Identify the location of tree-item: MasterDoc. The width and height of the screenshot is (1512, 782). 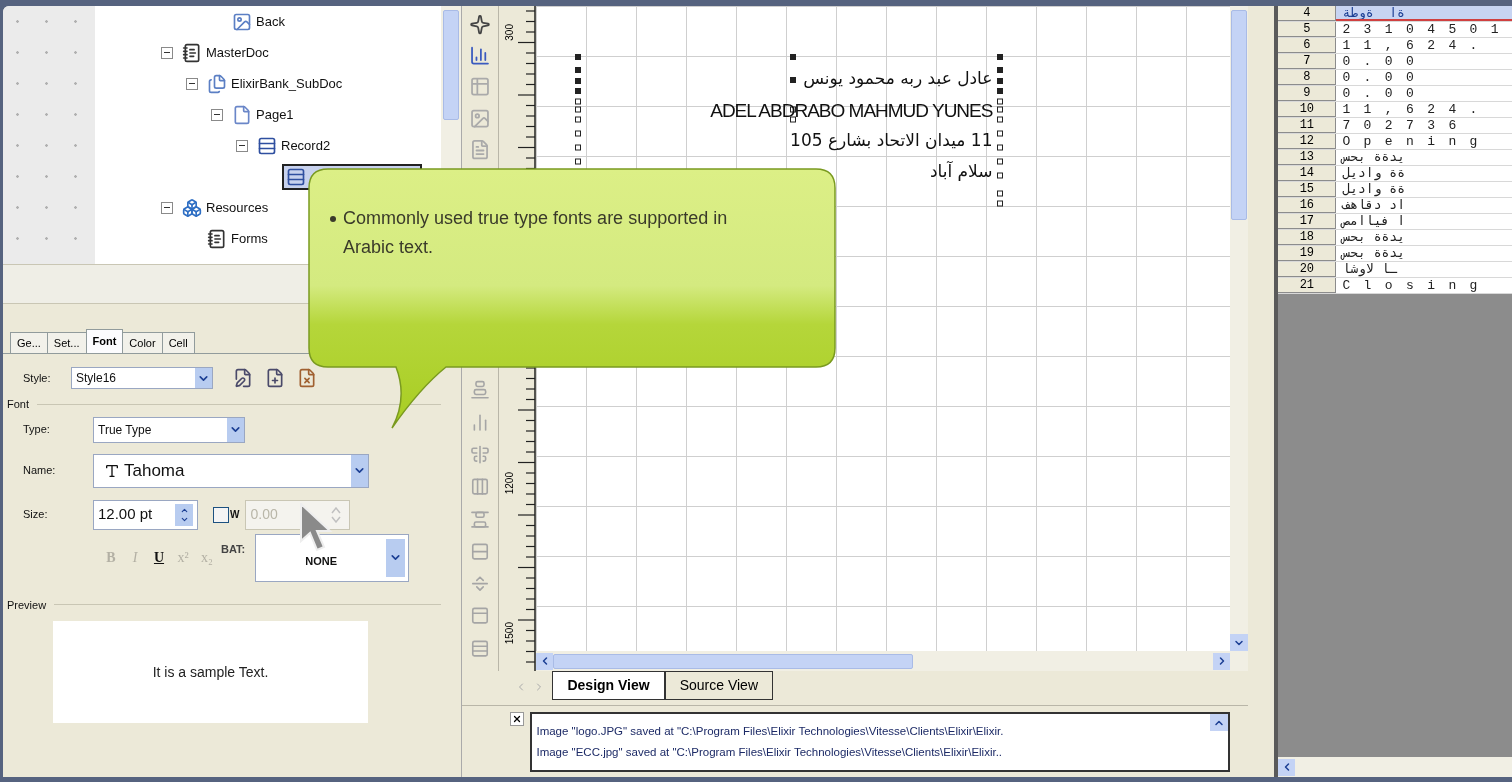
(225, 52).